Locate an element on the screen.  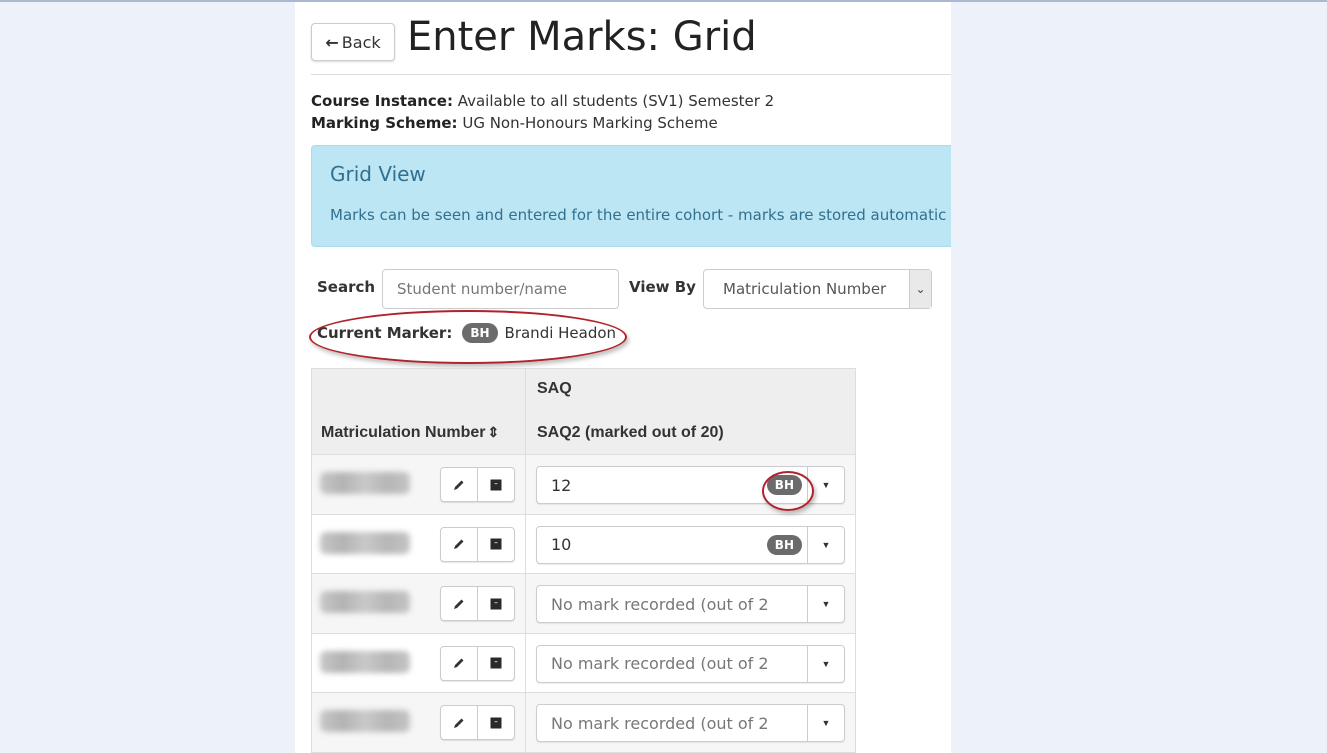
course-instance-label: Course Instance: is located at coordinates (382, 101).